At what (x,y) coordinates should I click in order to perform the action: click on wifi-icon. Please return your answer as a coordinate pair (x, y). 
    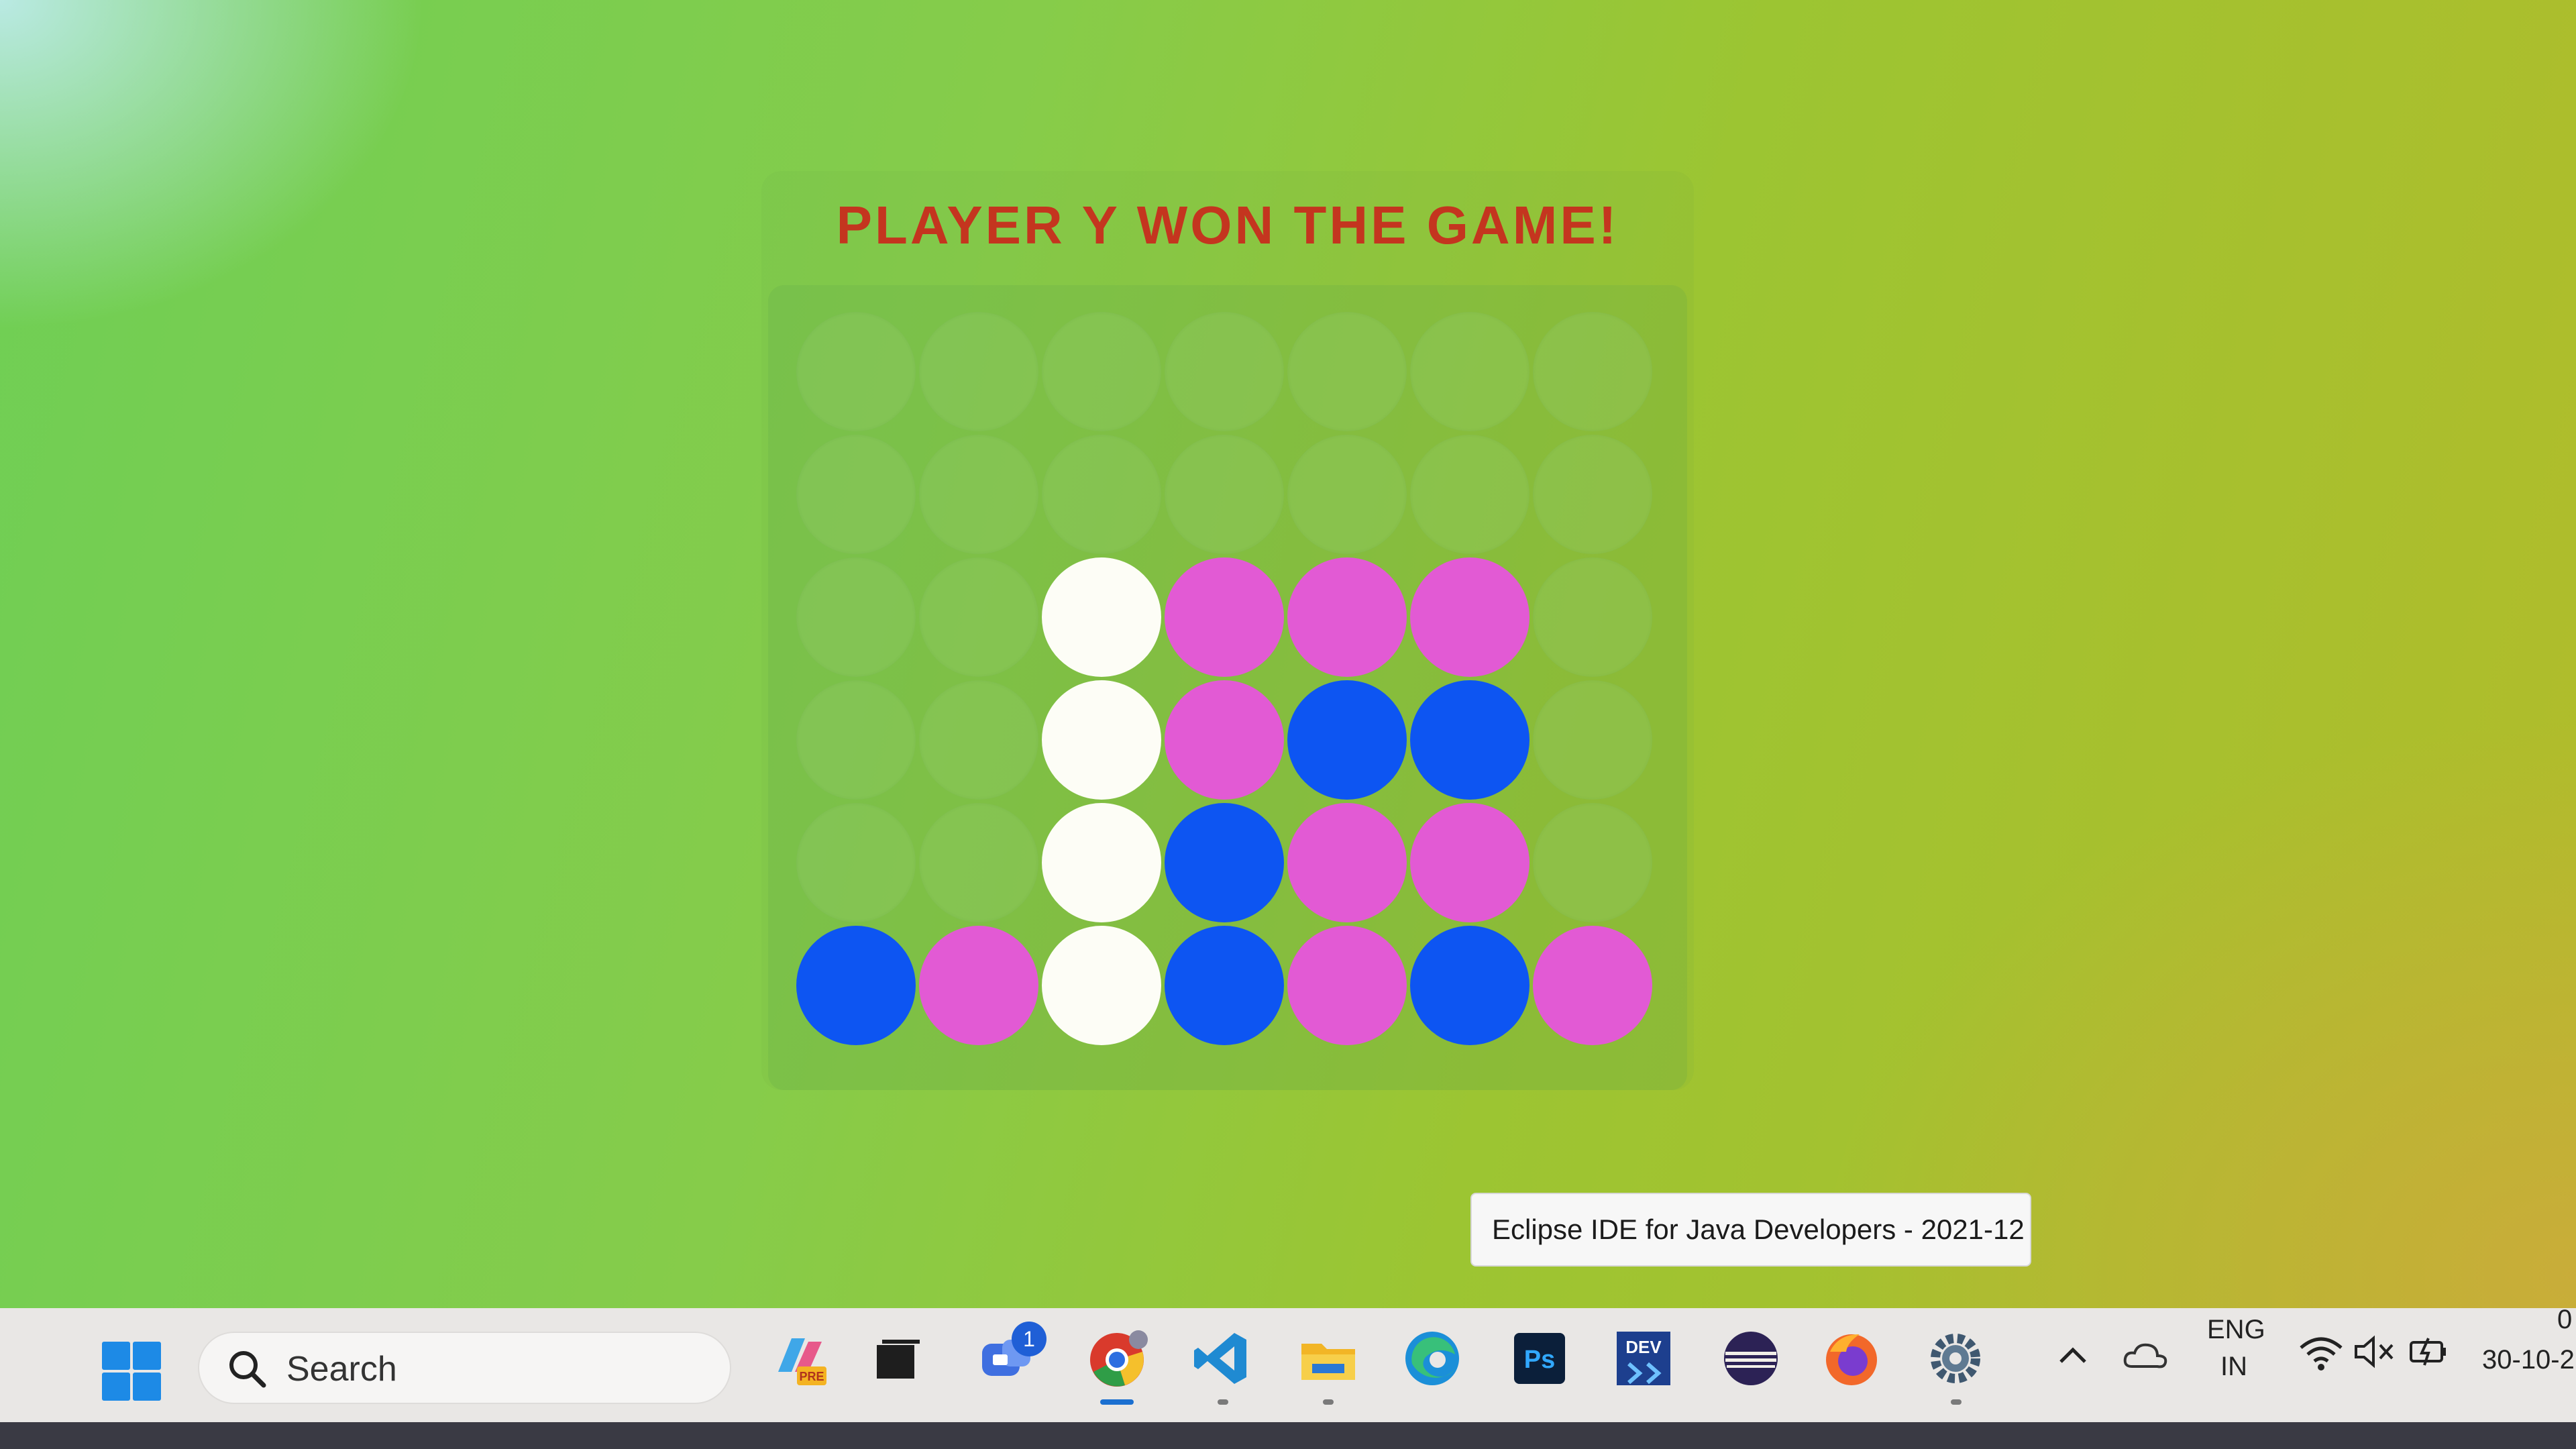
    Looking at the image, I should click on (2321, 1352).